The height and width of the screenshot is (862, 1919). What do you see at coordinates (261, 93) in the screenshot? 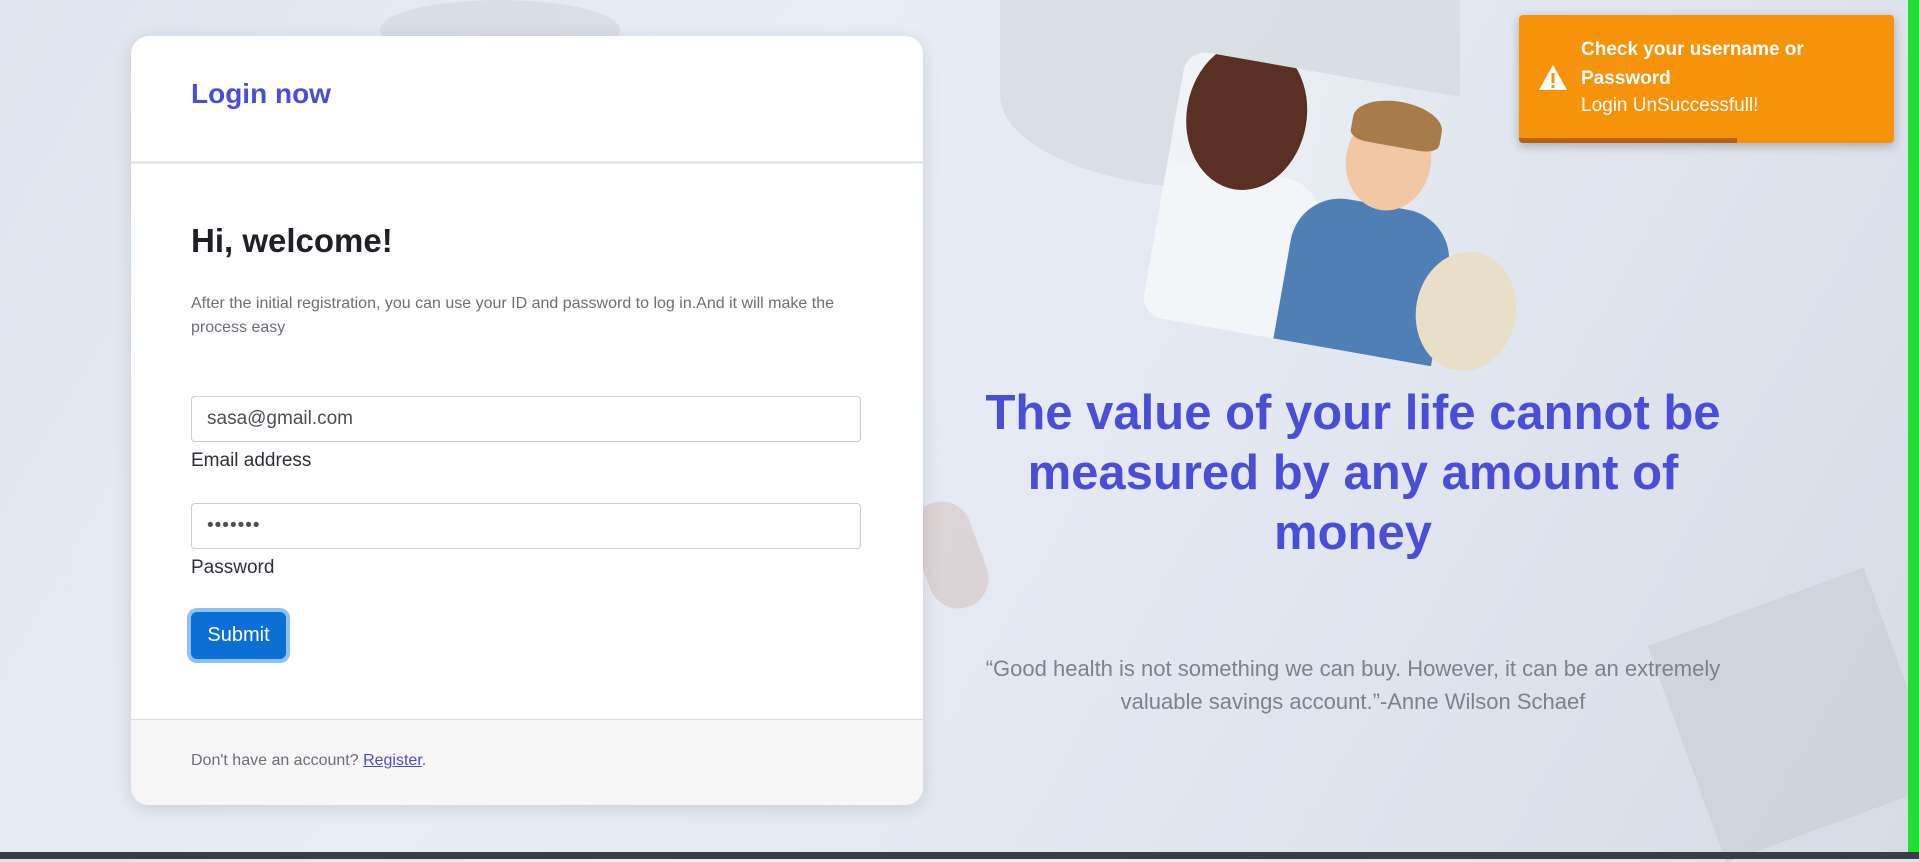
I see `login-title: Login now` at bounding box center [261, 93].